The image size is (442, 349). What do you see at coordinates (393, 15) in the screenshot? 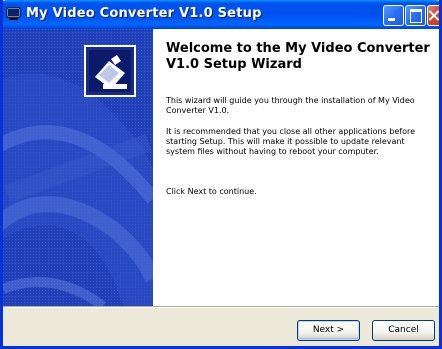
I see `minimize-button` at bounding box center [393, 15].